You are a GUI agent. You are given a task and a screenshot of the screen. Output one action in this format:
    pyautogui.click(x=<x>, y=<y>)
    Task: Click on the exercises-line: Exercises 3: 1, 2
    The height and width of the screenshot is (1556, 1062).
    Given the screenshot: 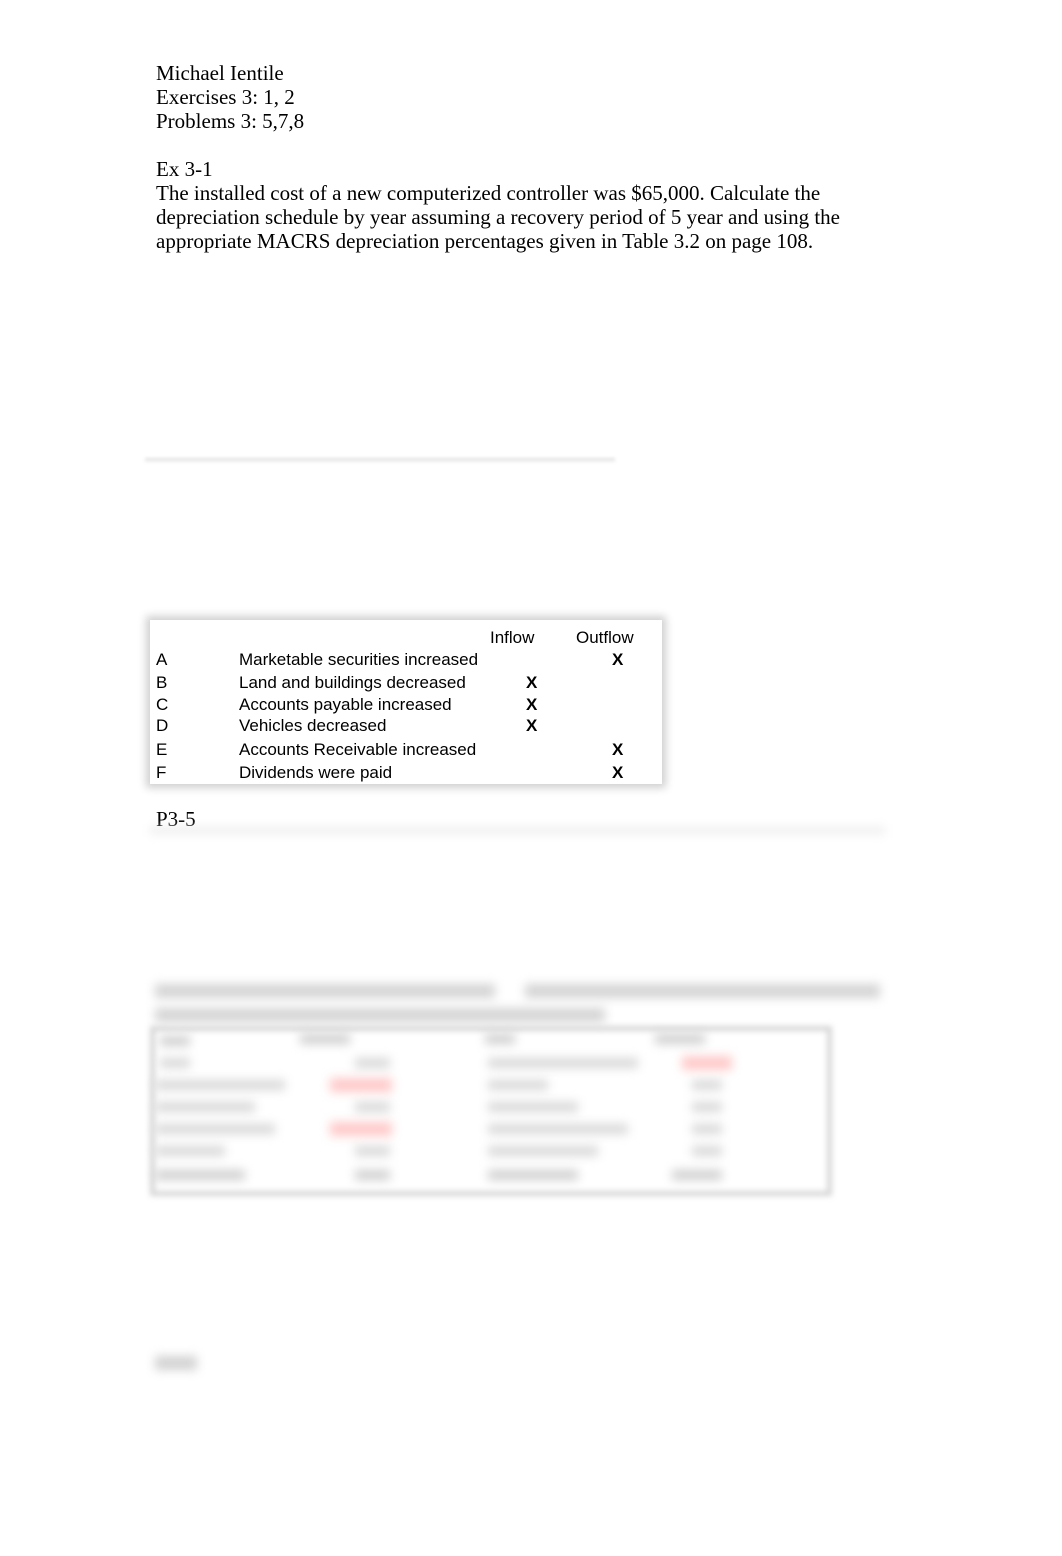 What is the action you would take?
    pyautogui.click(x=225, y=97)
    